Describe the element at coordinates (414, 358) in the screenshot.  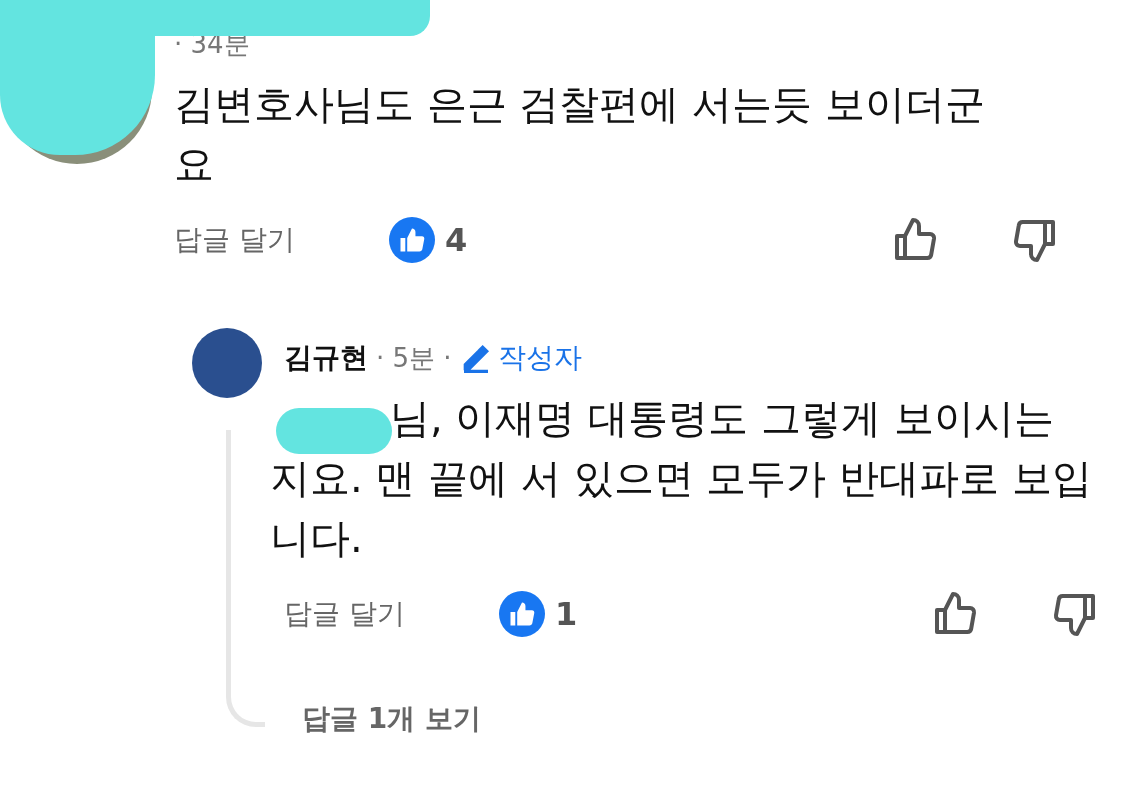
I see `comment-time: · 5분 ·` at that location.